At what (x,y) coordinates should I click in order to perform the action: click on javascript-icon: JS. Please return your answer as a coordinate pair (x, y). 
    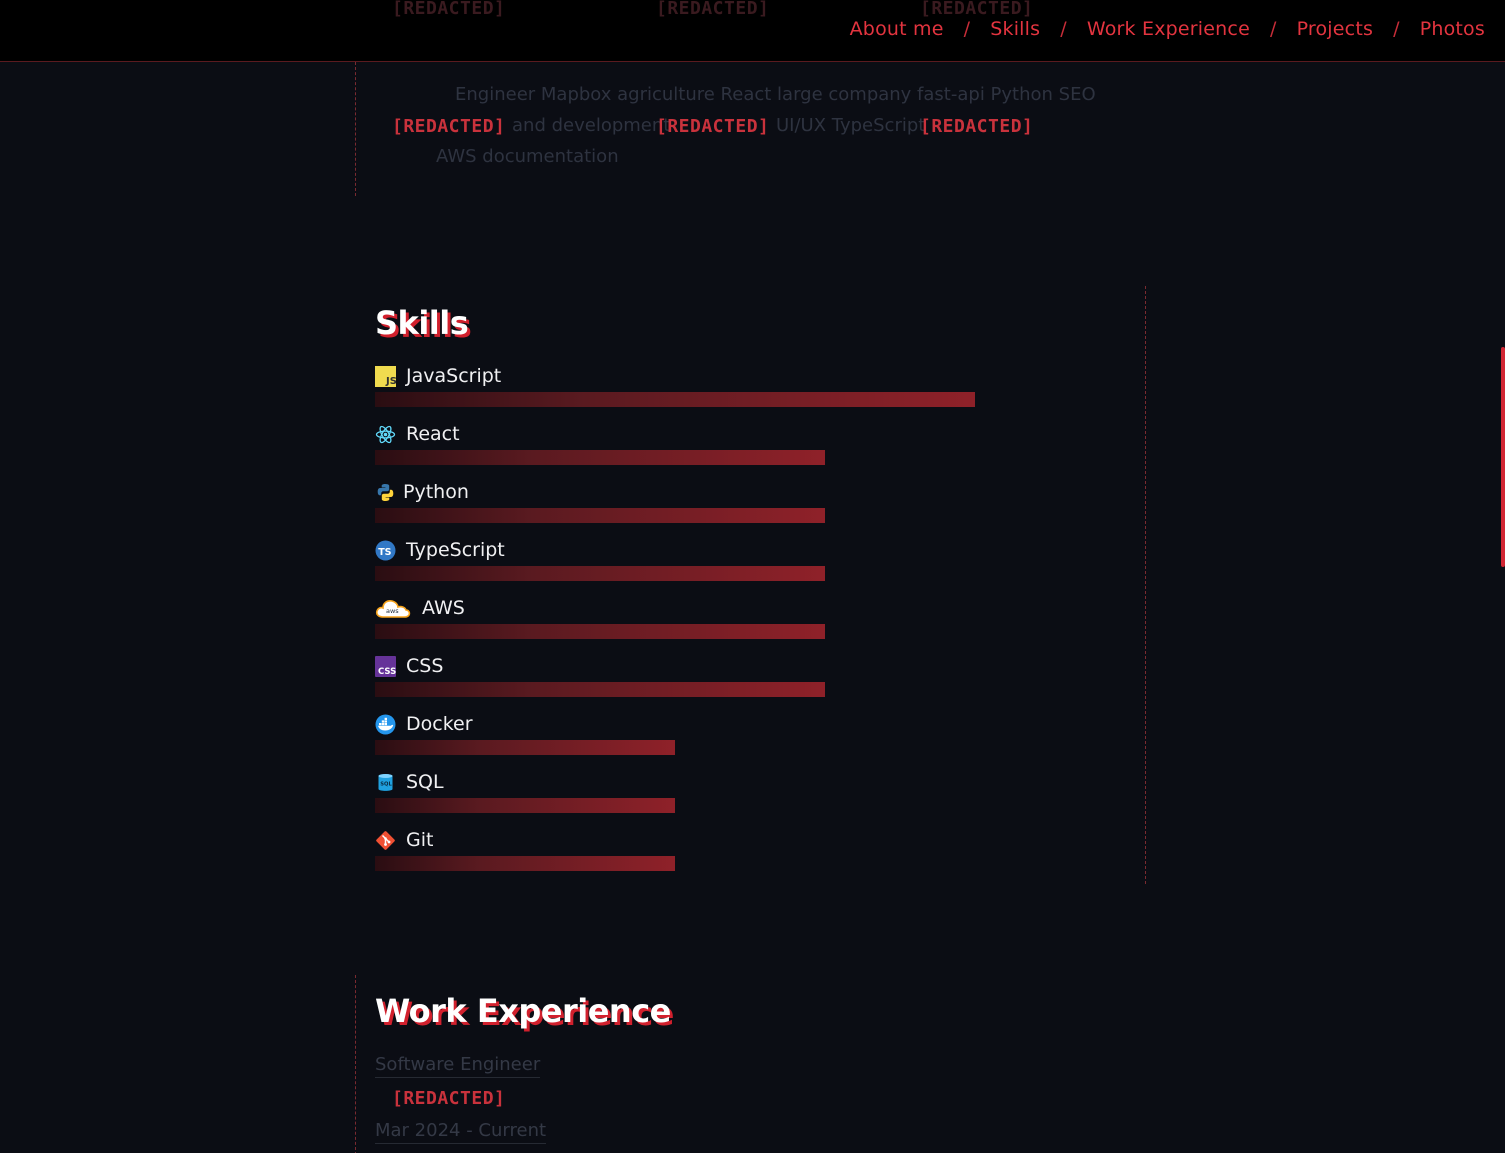
    Looking at the image, I should click on (385, 376).